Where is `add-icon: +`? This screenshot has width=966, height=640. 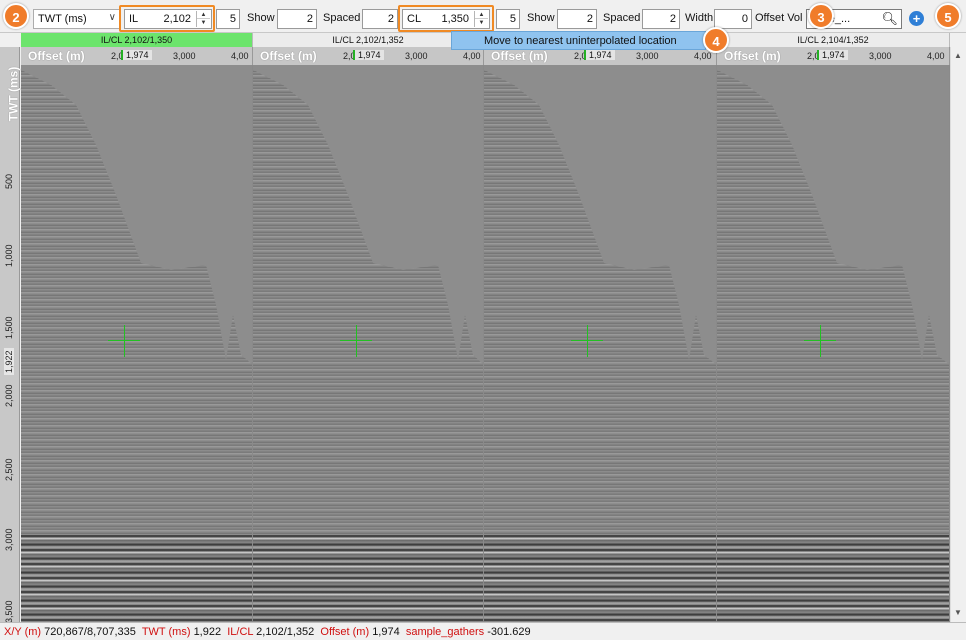
add-icon: + is located at coordinates (916, 18).